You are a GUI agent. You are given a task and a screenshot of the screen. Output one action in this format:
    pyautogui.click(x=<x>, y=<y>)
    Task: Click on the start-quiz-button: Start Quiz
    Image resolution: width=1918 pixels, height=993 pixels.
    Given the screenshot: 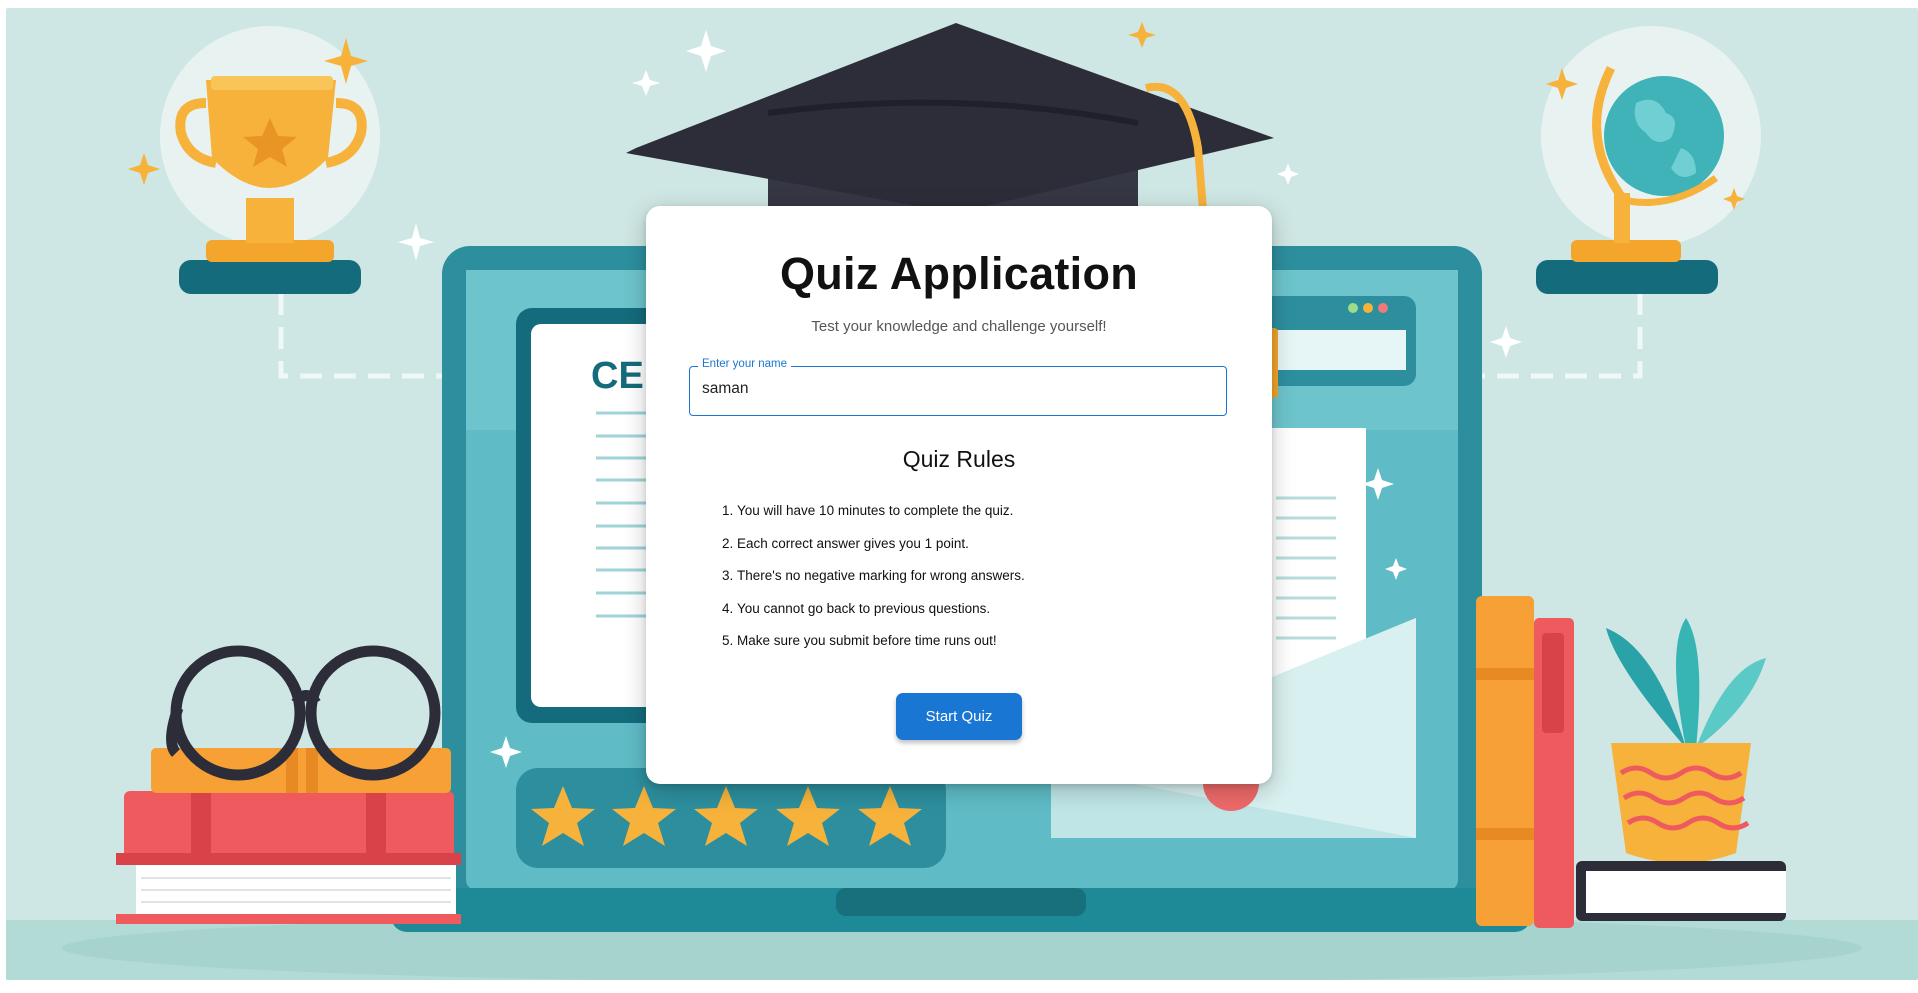 What is the action you would take?
    pyautogui.click(x=959, y=716)
    